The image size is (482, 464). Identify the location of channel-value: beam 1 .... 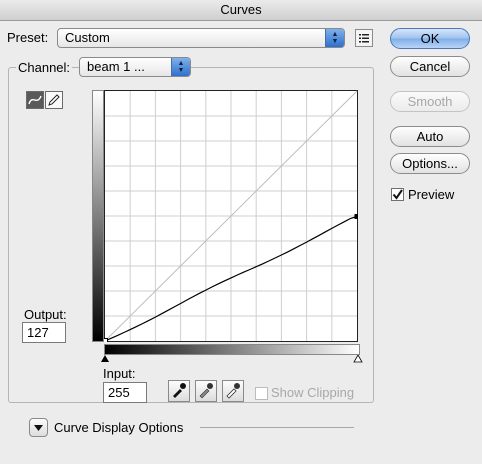
(116, 66).